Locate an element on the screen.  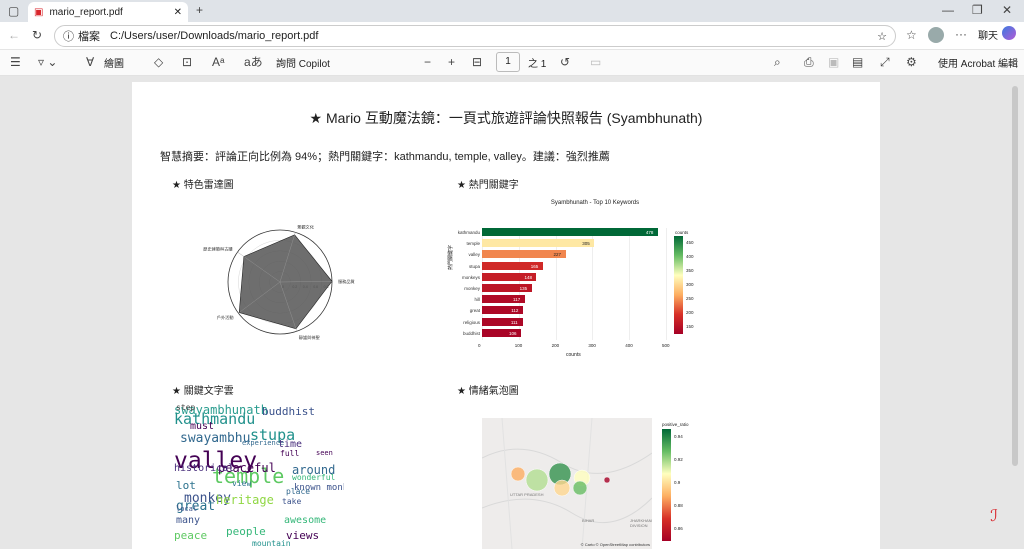
colorbar-tick-label: 400 is located at coordinates (690, 256).